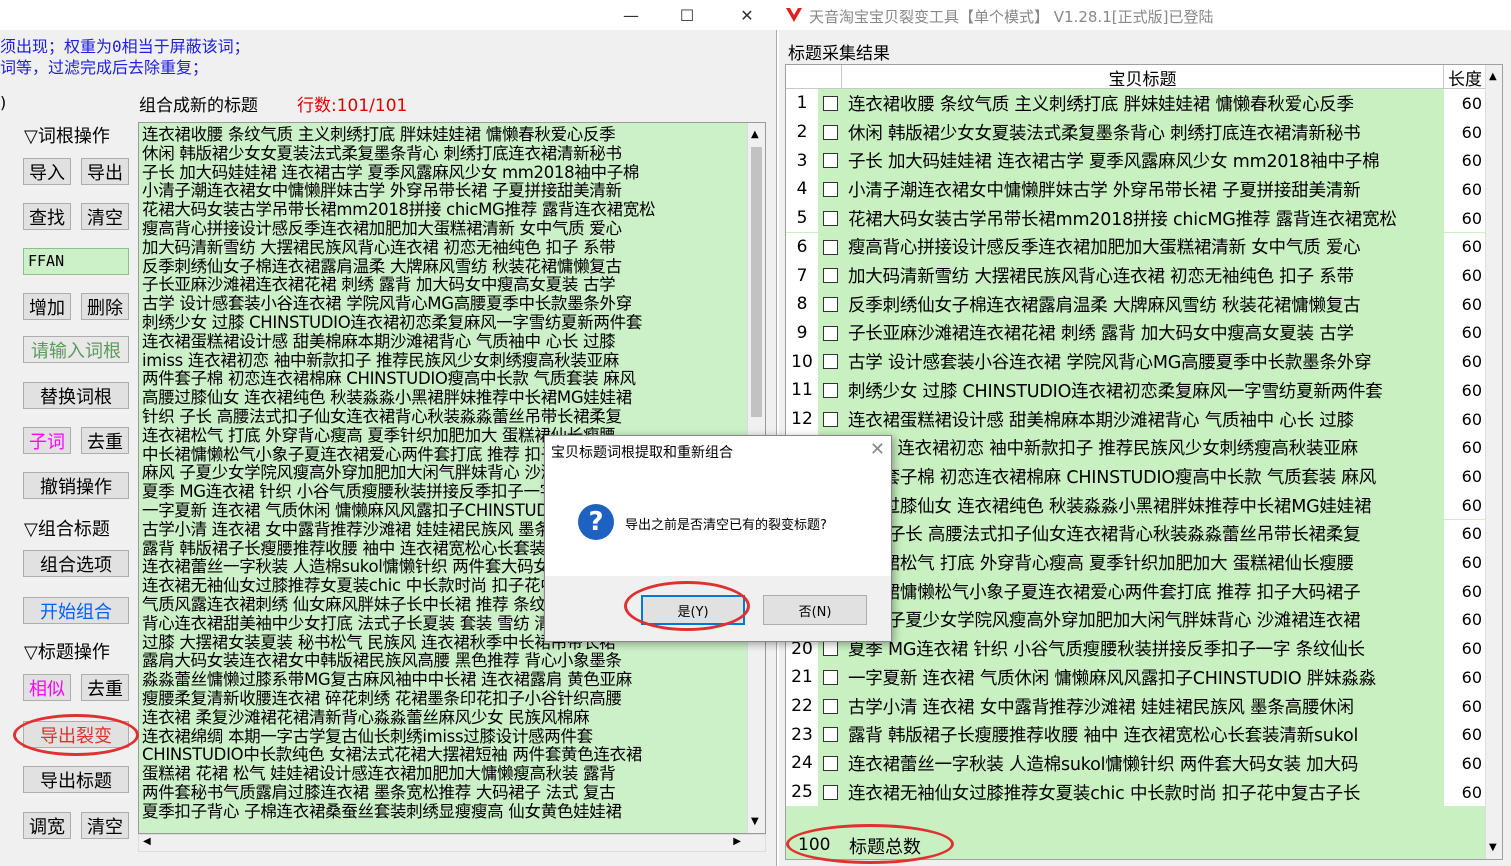  Describe the element at coordinates (47, 440) in the screenshot. I see `sub-word-button: 子词` at that location.